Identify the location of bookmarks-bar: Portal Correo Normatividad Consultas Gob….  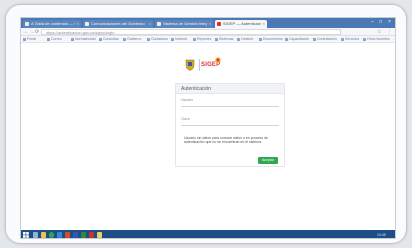
(208, 39).